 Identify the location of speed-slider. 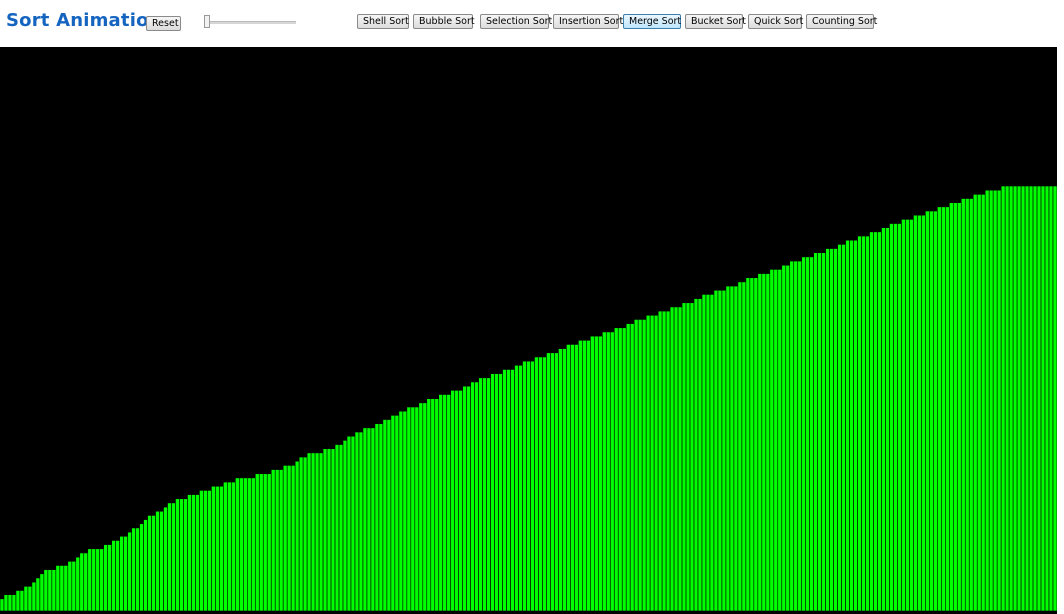
(250, 22).